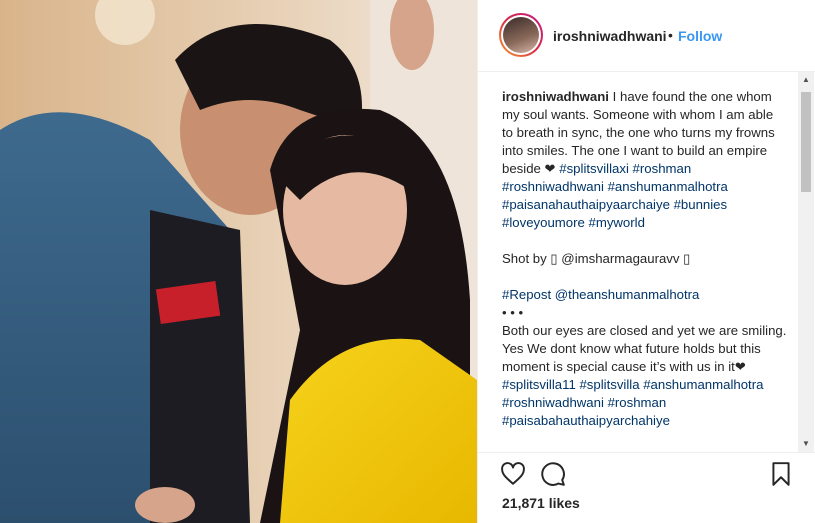 The width and height of the screenshot is (815, 523). I want to click on caption-username: iroshniwadhwani, so click(555, 96).